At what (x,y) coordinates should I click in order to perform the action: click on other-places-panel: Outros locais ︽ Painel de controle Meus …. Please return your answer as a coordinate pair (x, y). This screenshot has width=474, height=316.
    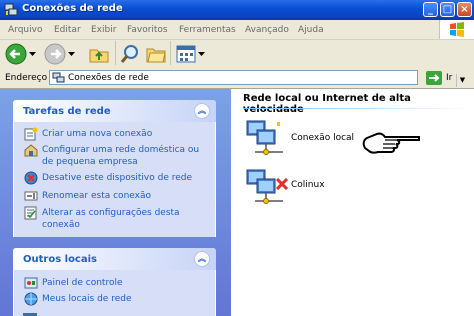
    Looking at the image, I should click on (114, 282).